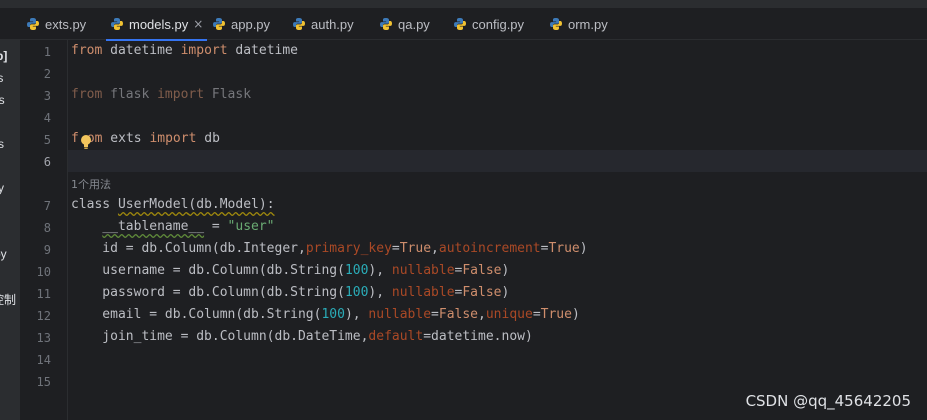 The height and width of the screenshot is (420, 927). Describe the element at coordinates (489, 248) in the screenshot. I see `param-name: autoincrement` at that location.